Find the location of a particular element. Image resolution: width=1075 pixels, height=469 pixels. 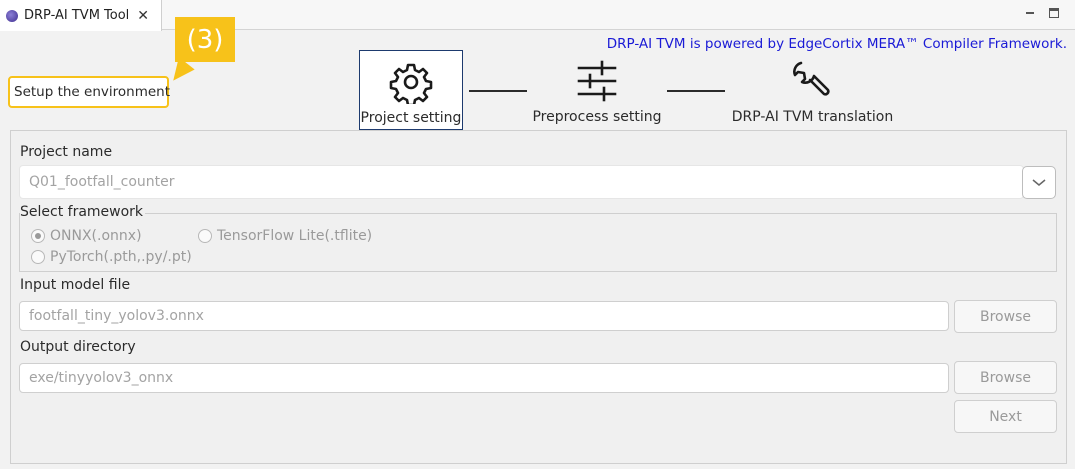

input-model-field: footfall_tiny_yolov3.onnx is located at coordinates (484, 316).